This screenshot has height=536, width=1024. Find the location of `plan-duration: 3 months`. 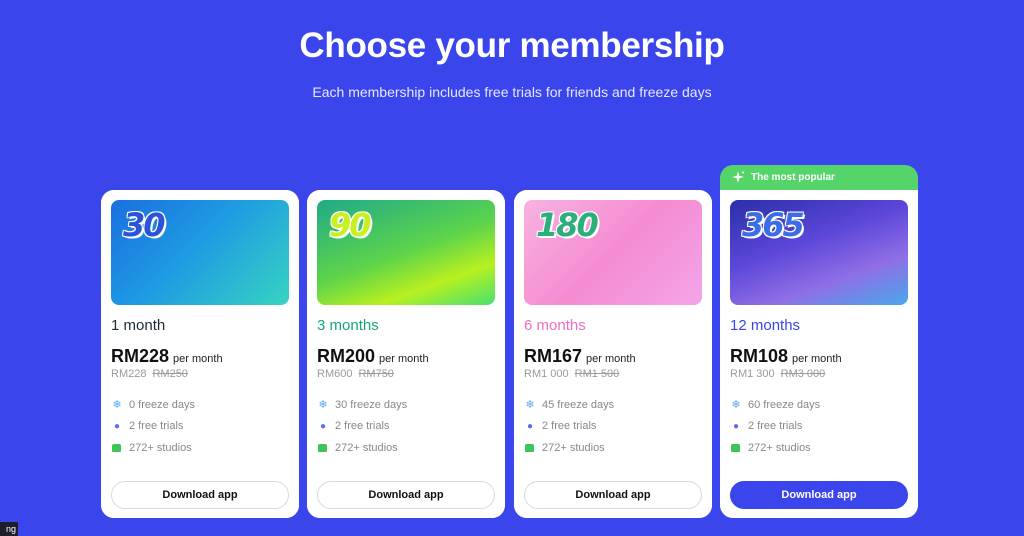

plan-duration: 3 months is located at coordinates (348, 325).